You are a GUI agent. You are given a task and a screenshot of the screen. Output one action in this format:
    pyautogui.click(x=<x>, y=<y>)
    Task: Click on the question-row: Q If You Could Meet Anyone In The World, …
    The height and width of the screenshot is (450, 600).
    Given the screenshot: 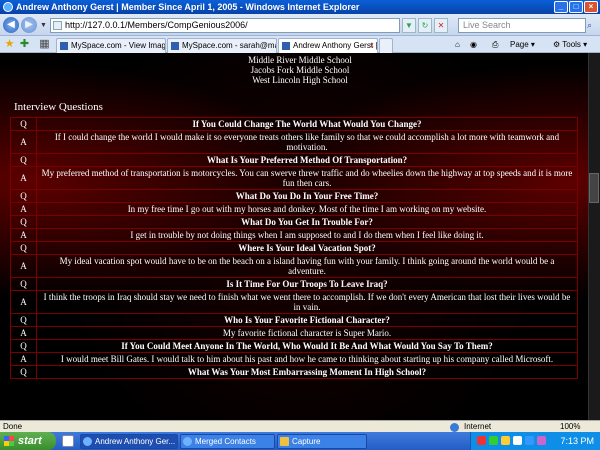 What is the action you would take?
    pyautogui.click(x=294, y=346)
    